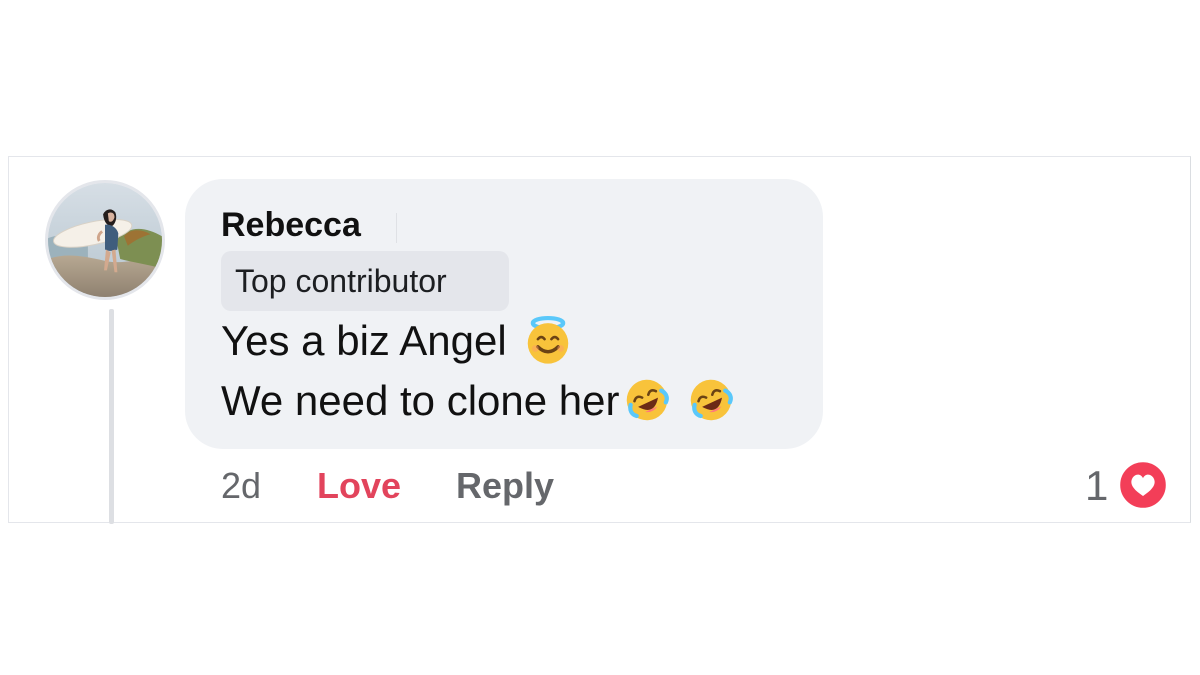  I want to click on thread-line, so click(111, 416).